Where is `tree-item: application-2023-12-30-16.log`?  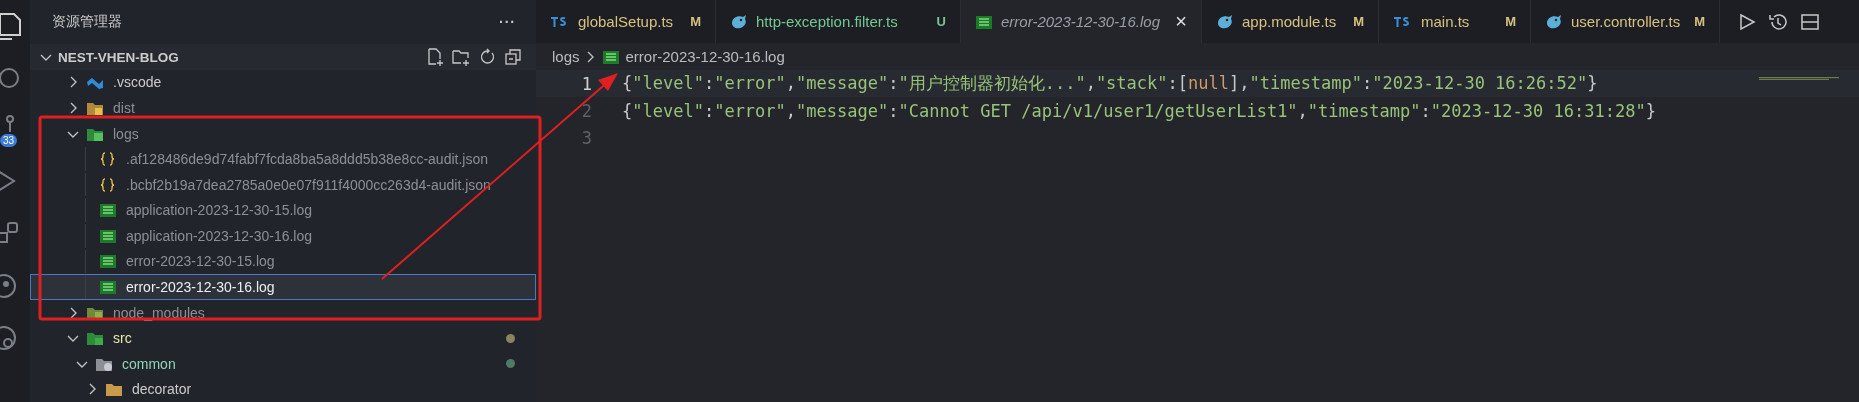
tree-item: application-2023-12-30-16.log is located at coordinates (283, 236).